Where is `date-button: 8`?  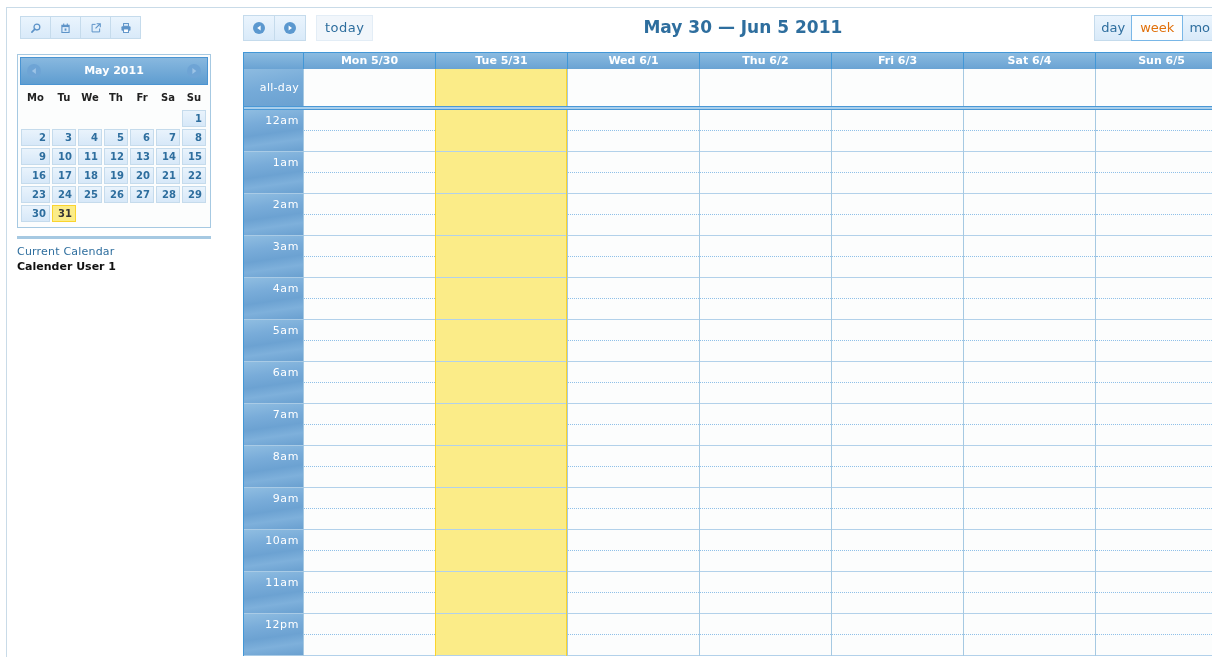
date-button: 8 is located at coordinates (194, 137).